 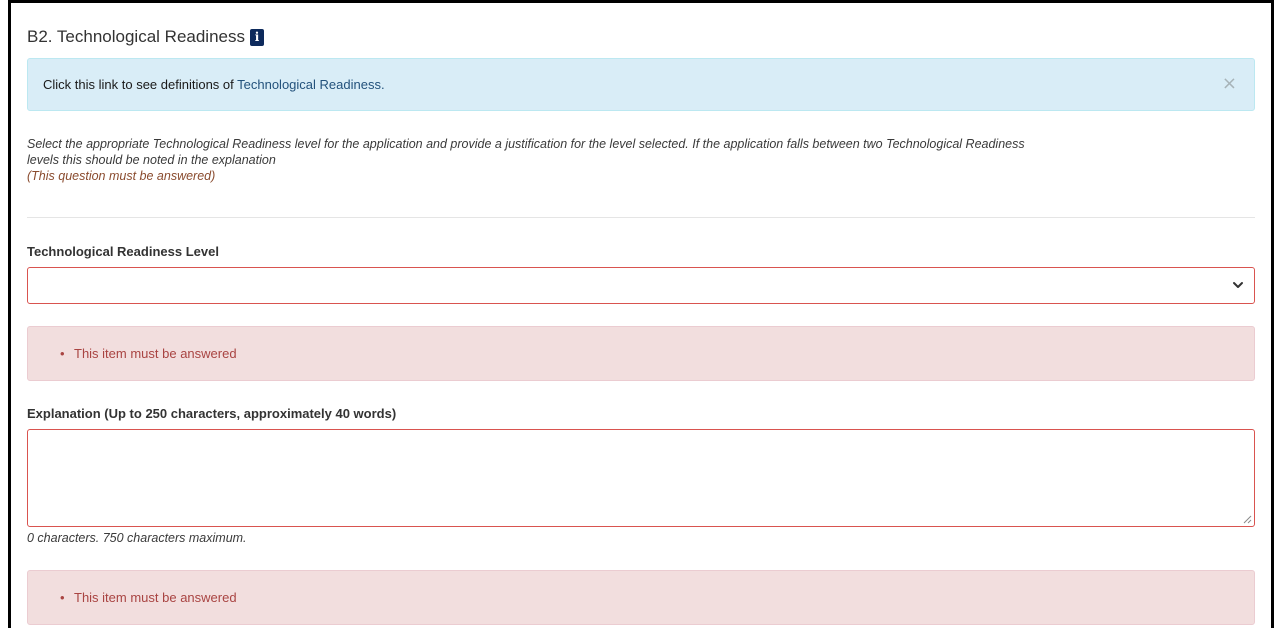 I want to click on info-icon: i, so click(x=257, y=37).